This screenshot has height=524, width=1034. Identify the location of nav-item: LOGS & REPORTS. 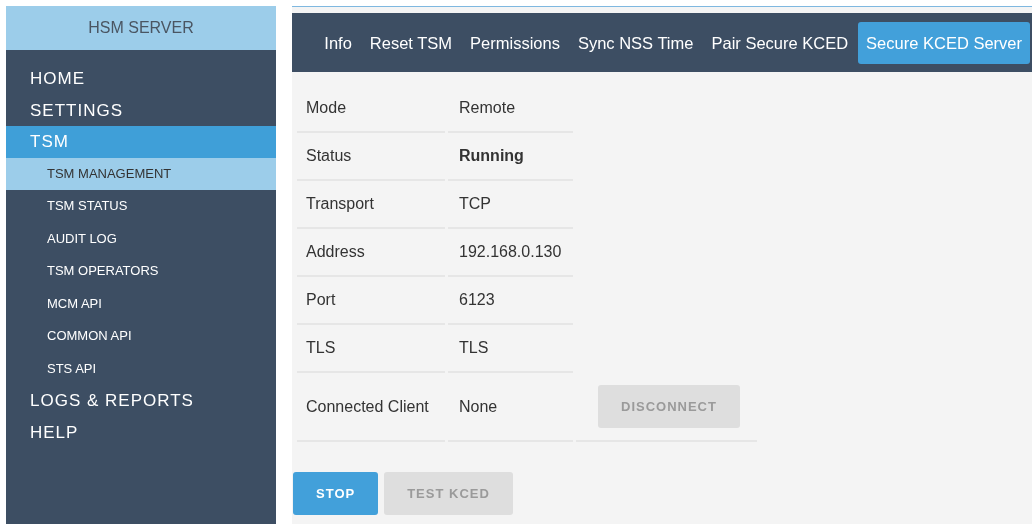
(141, 401).